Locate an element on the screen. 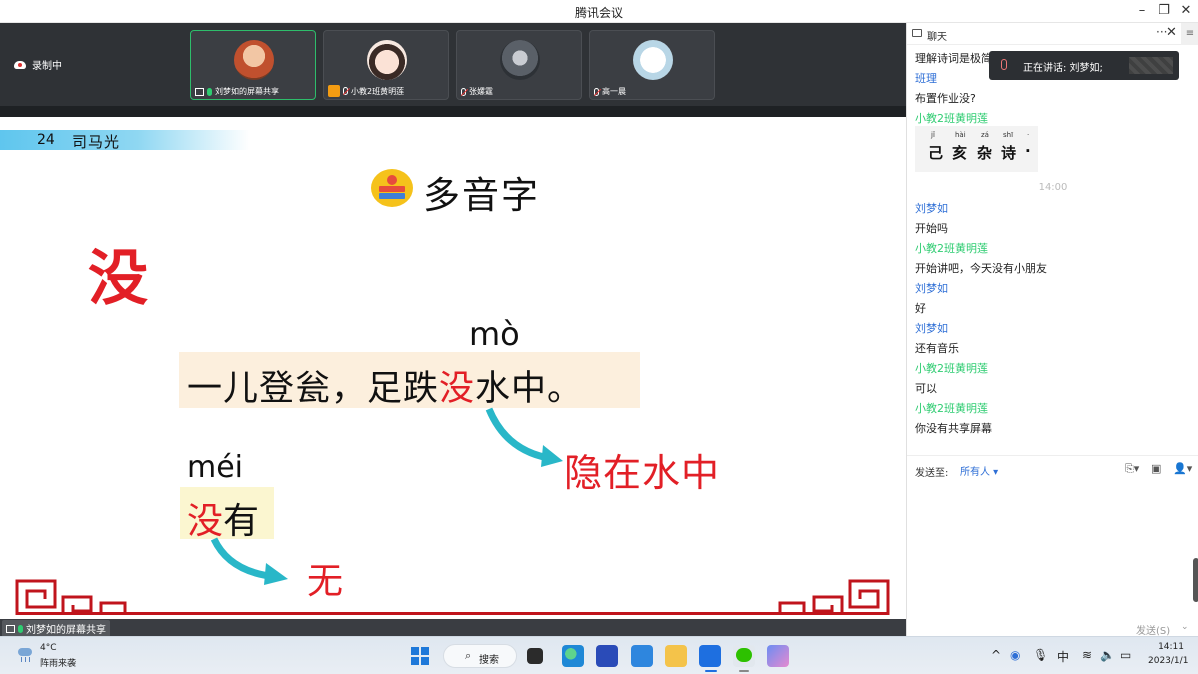 This screenshot has width=1198, height=674. photos-app-icon is located at coordinates (778, 656).